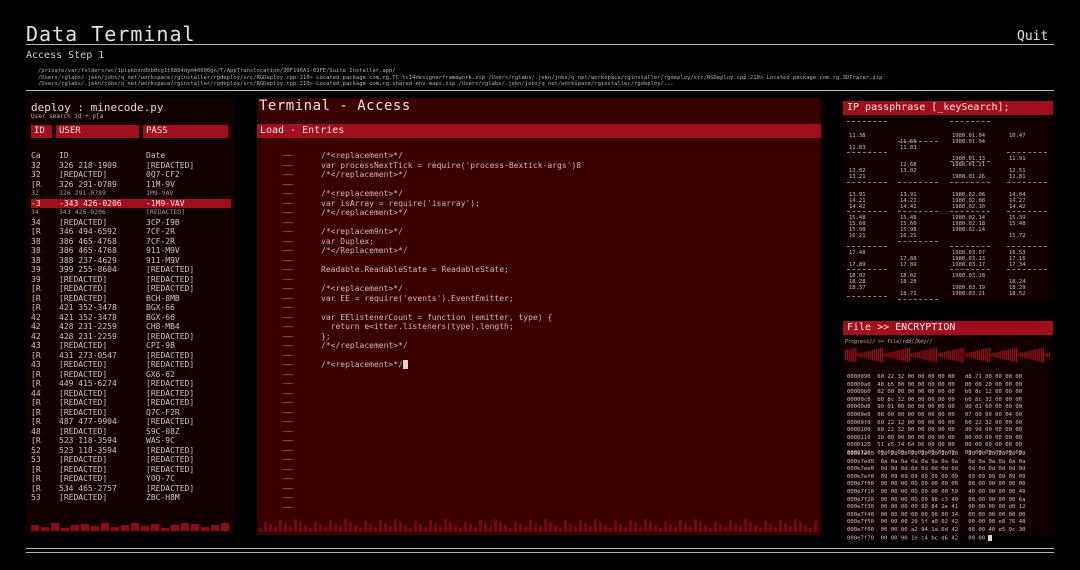 This screenshot has height=570, width=1080. Describe the element at coordinates (1017, 207) in the screenshot. I see `ip-value: 14.42` at that location.